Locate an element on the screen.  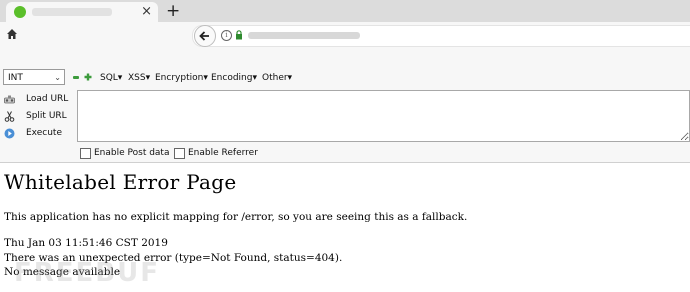
home-icon is located at coordinates (12, 34).